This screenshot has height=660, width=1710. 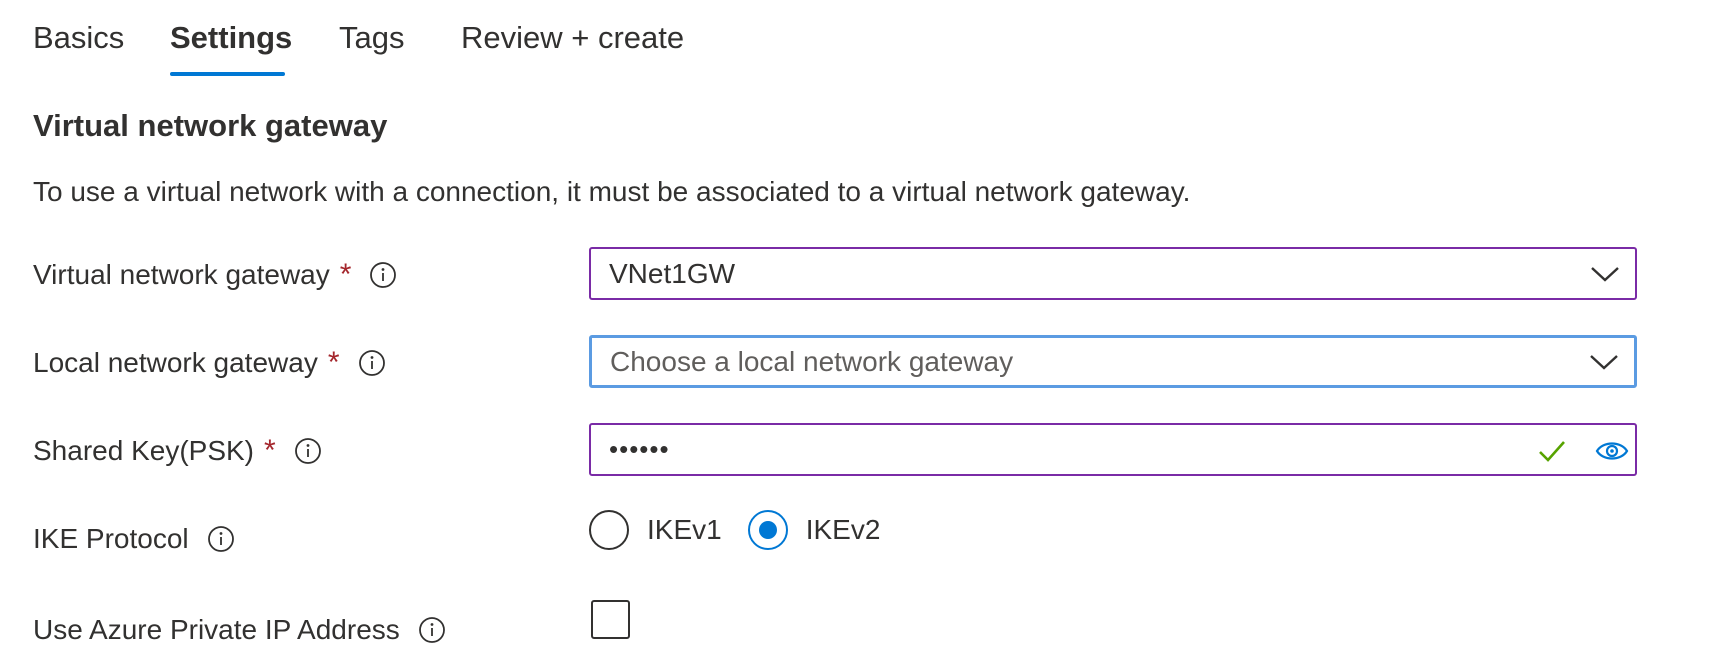 I want to click on radio-label: IKEv2, so click(x=843, y=529).